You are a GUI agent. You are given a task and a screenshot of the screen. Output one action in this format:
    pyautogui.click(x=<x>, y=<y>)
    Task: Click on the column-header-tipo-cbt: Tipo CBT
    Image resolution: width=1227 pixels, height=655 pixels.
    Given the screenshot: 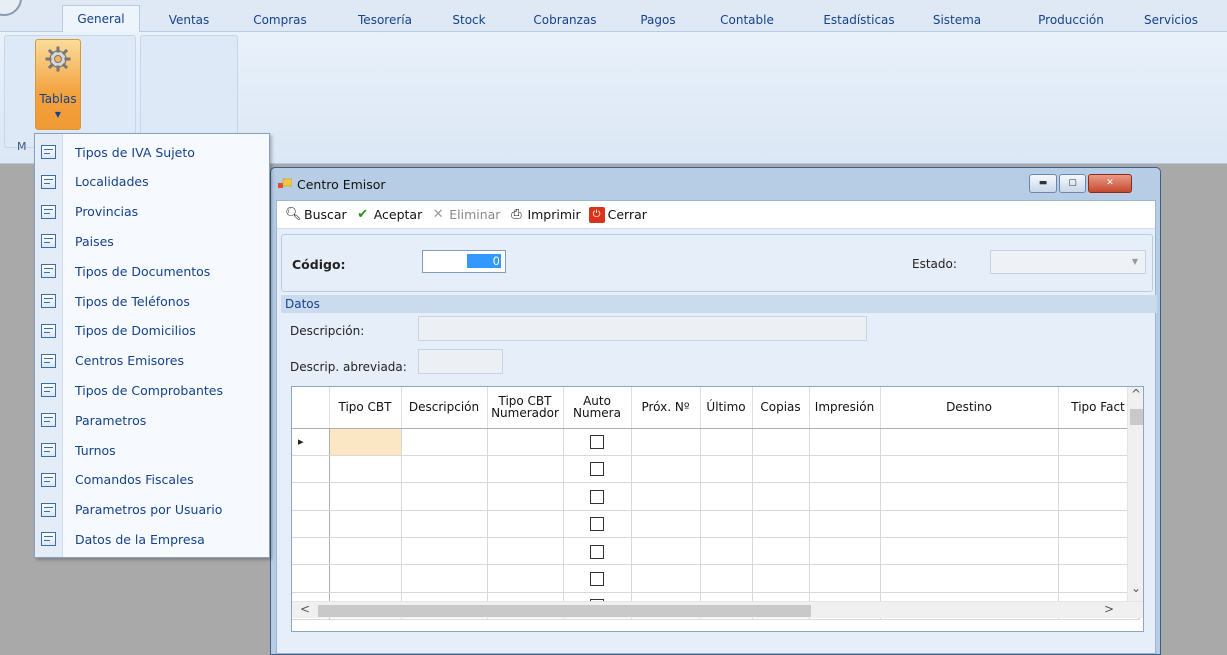 What is the action you would take?
    pyautogui.click(x=365, y=408)
    